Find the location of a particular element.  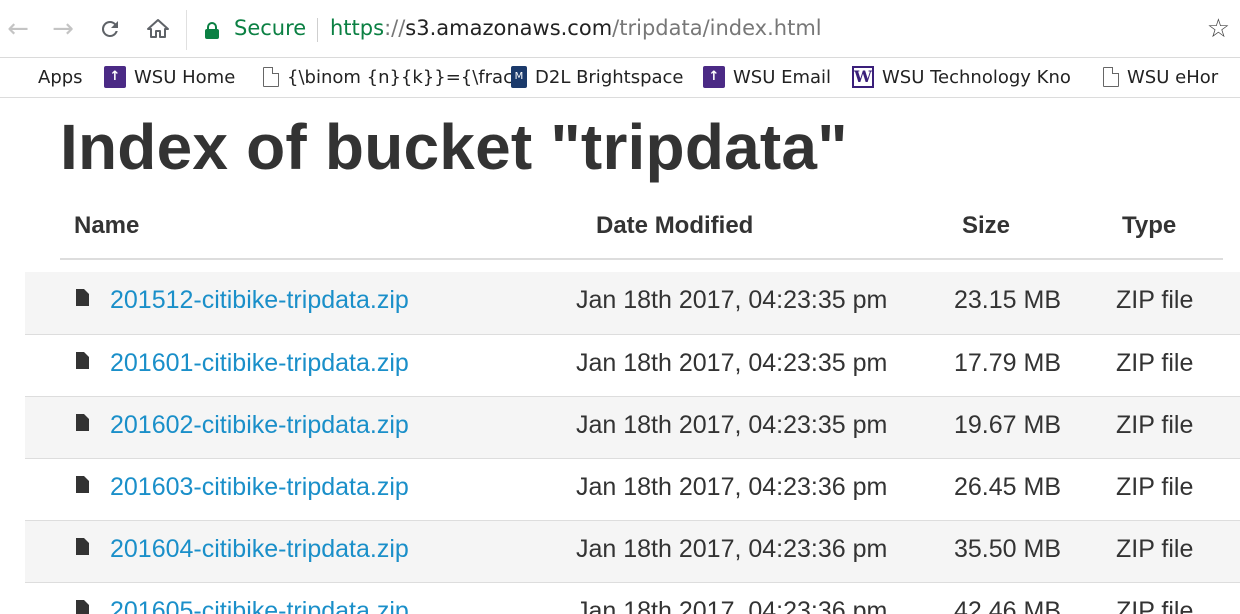

header-divider is located at coordinates (641, 259).